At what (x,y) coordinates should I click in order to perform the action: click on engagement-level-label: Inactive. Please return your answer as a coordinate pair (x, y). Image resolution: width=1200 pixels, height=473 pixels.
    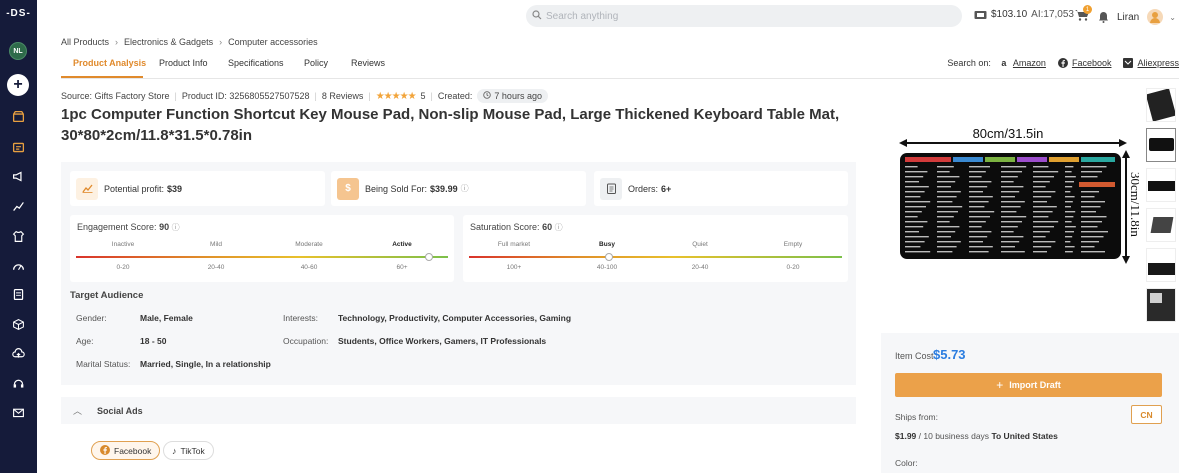
    Looking at the image, I should click on (123, 244).